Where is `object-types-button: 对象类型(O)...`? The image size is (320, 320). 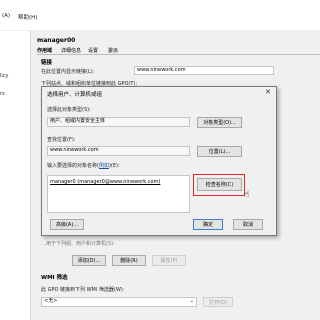 object-types-button: 对象类型(O)... is located at coordinates (219, 122).